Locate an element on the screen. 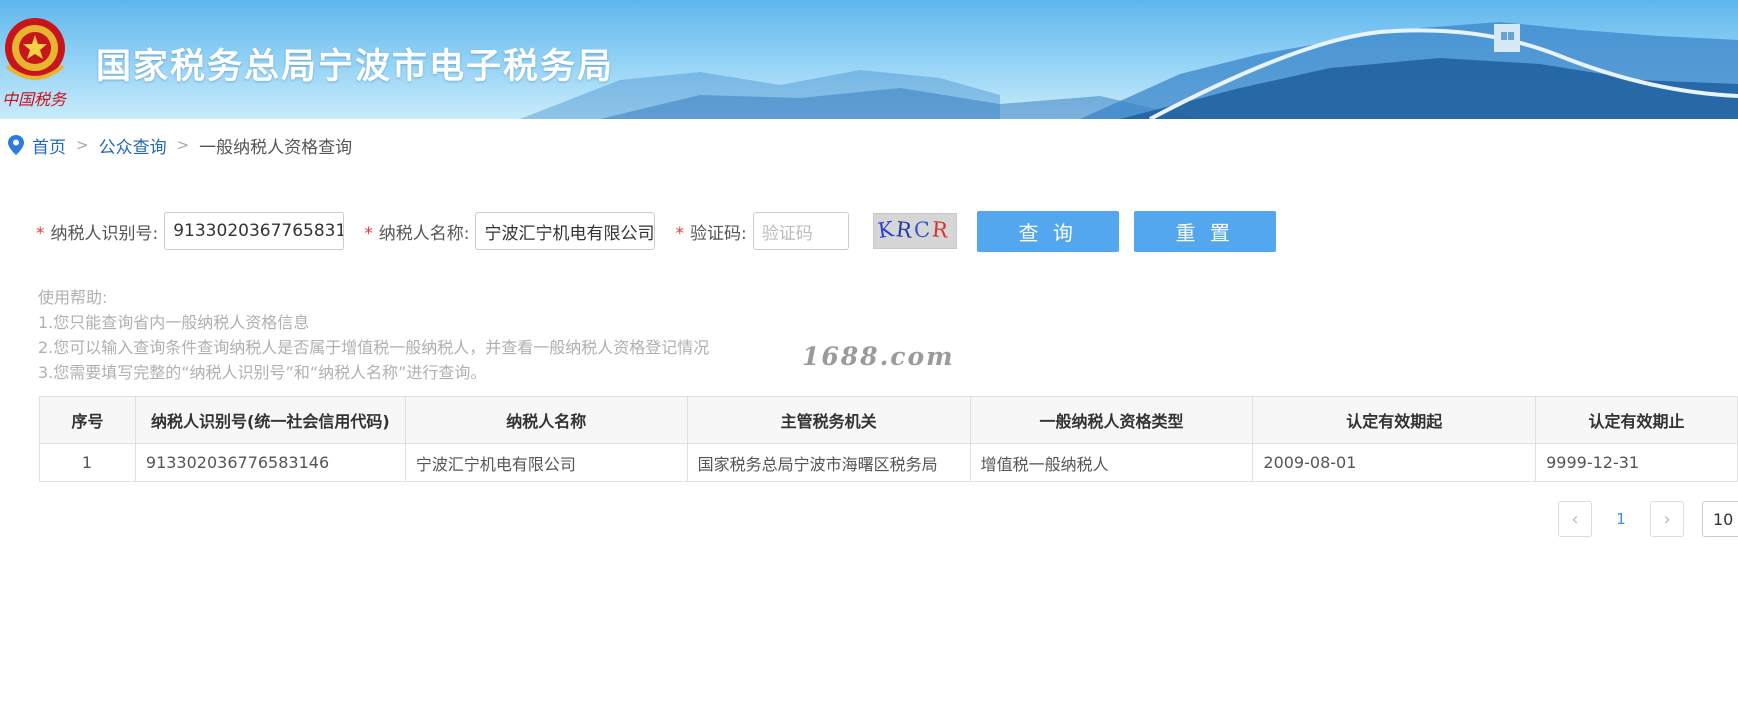  captcha-input: 验证码 is located at coordinates (800, 231).